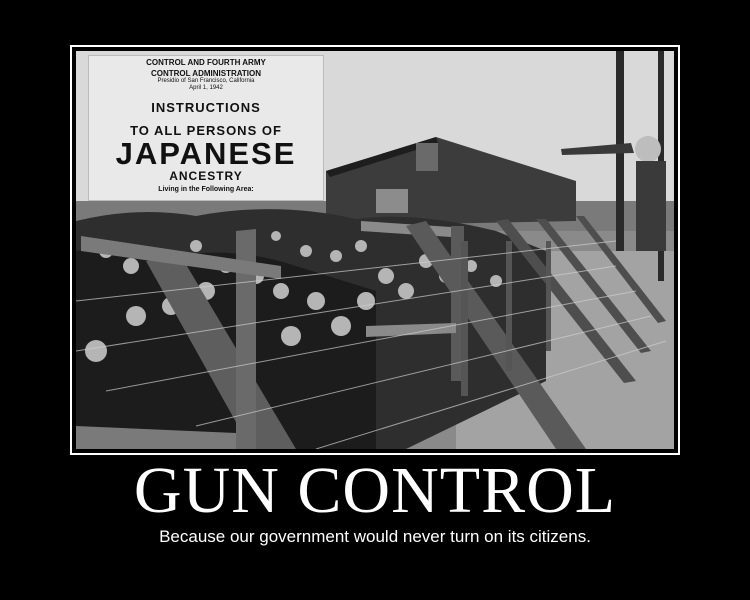 The height and width of the screenshot is (600, 750). I want to click on woman-waving, so click(648, 149).